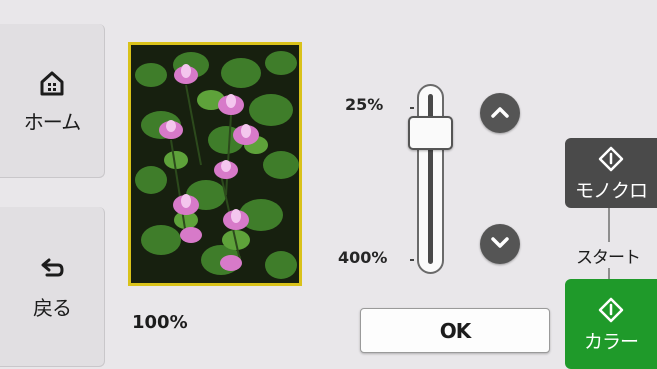  Describe the element at coordinates (611, 190) in the screenshot. I see `start-mono-label: モノクロ` at that location.